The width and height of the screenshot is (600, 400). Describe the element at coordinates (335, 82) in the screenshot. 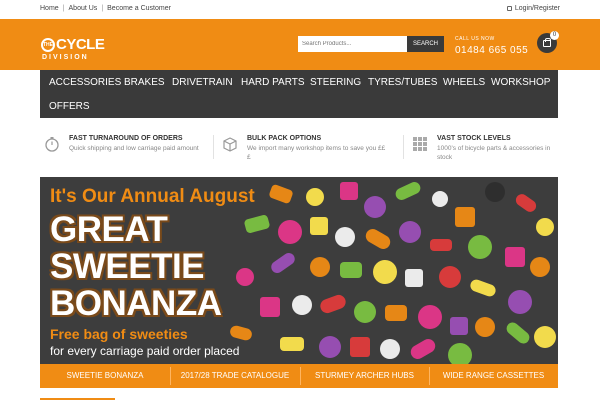

I see `nav-steering: STEERING` at that location.